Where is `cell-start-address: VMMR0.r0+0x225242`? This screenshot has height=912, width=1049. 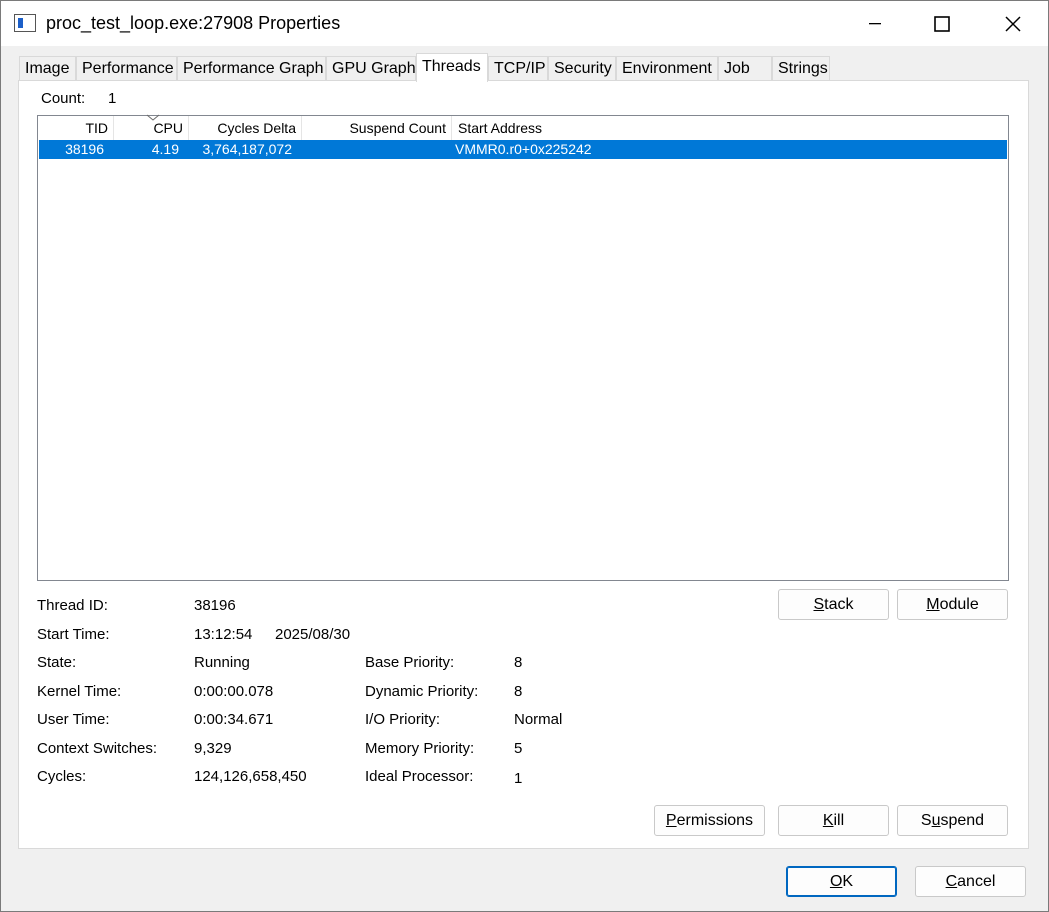 cell-start-address: VMMR0.r0+0x225242 is located at coordinates (523, 149).